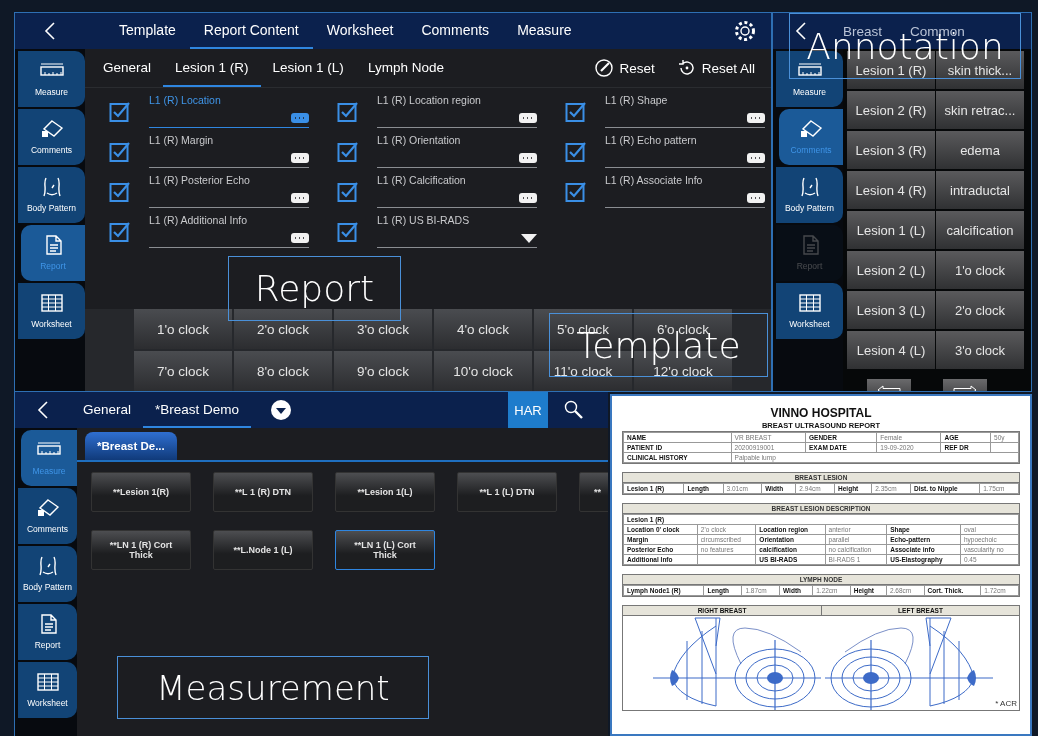 Image resolution: width=1038 pixels, height=736 pixels. What do you see at coordinates (141, 492) in the screenshot?
I see `measurement-button: **Lesion 1(R)` at bounding box center [141, 492].